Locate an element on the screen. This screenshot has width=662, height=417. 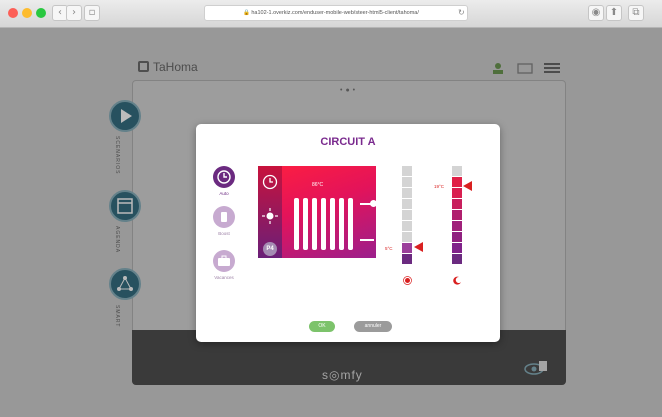
program-badge: P4 is located at coordinates (270, 249).